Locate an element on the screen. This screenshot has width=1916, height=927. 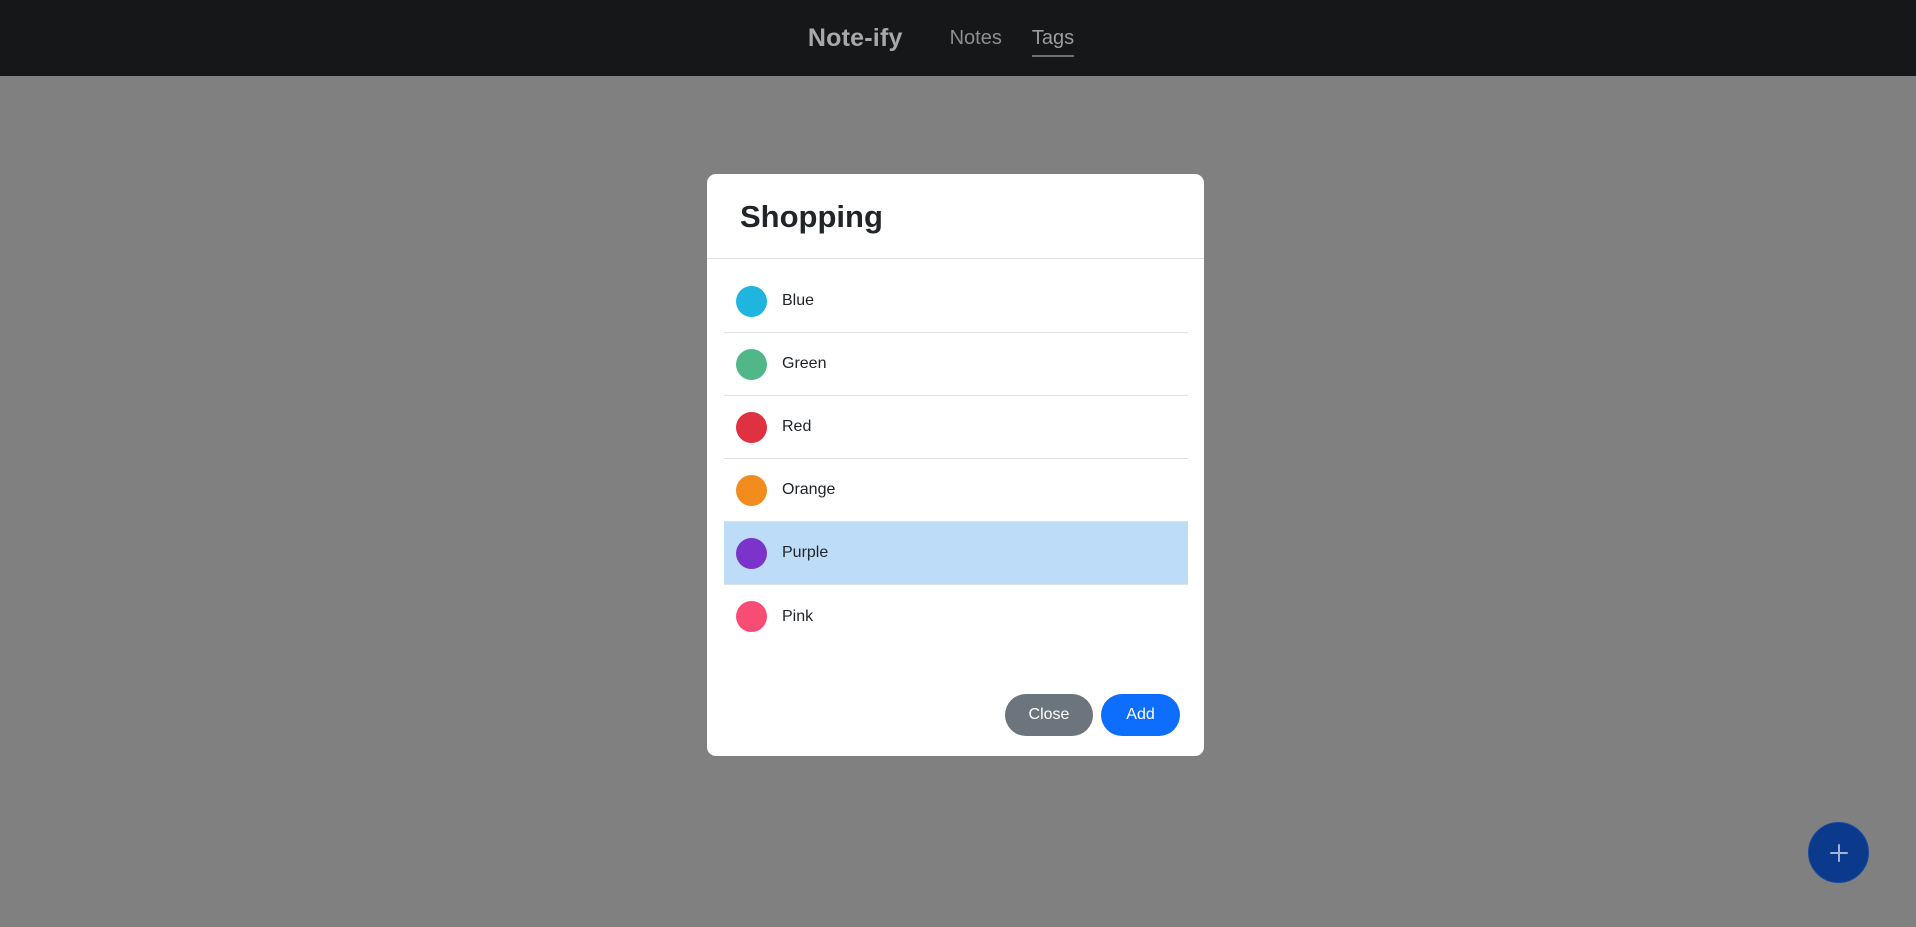
plus-icon is located at coordinates (1838, 852).